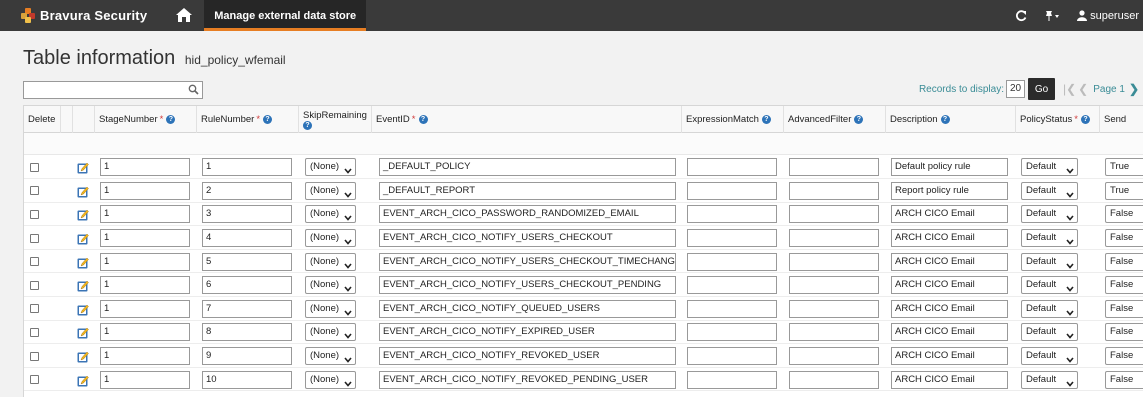  What do you see at coordinates (527, 119) in the screenshot?
I see `column-header-eventid: EventID *?` at bounding box center [527, 119].